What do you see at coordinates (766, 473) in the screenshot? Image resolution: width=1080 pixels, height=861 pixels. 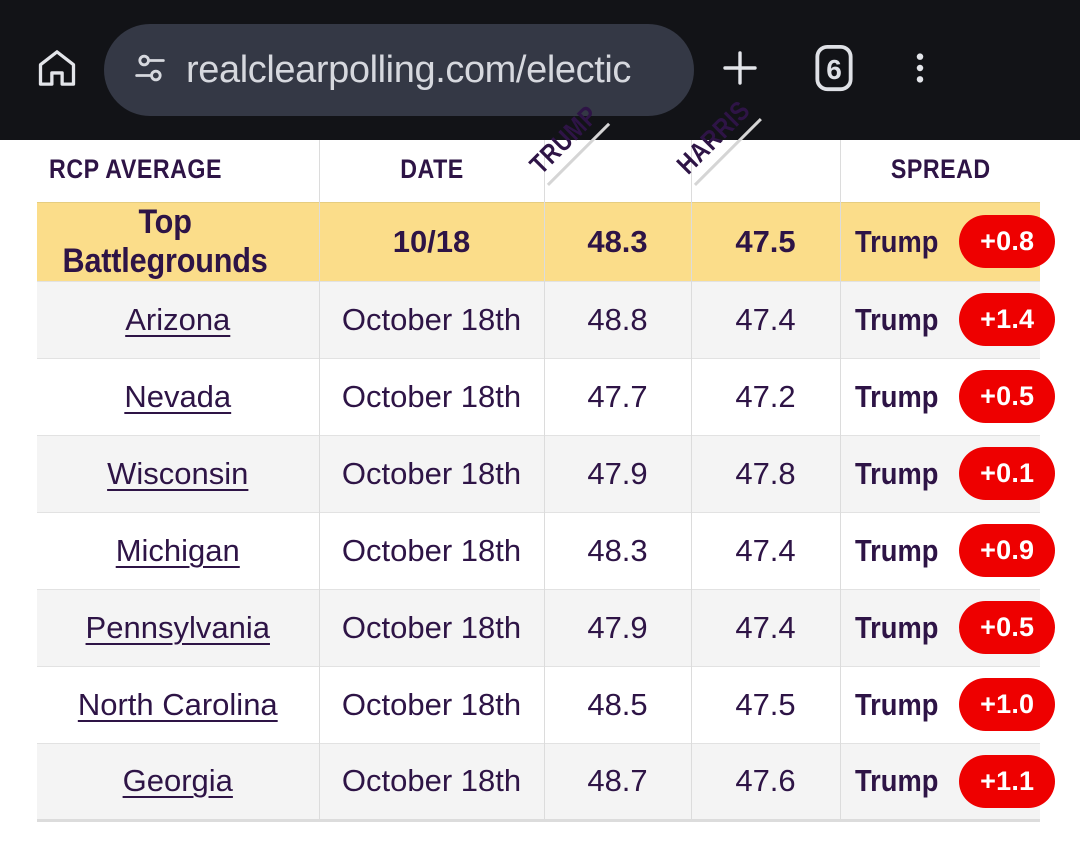 I see `row-harris-cell: 47.8` at bounding box center [766, 473].